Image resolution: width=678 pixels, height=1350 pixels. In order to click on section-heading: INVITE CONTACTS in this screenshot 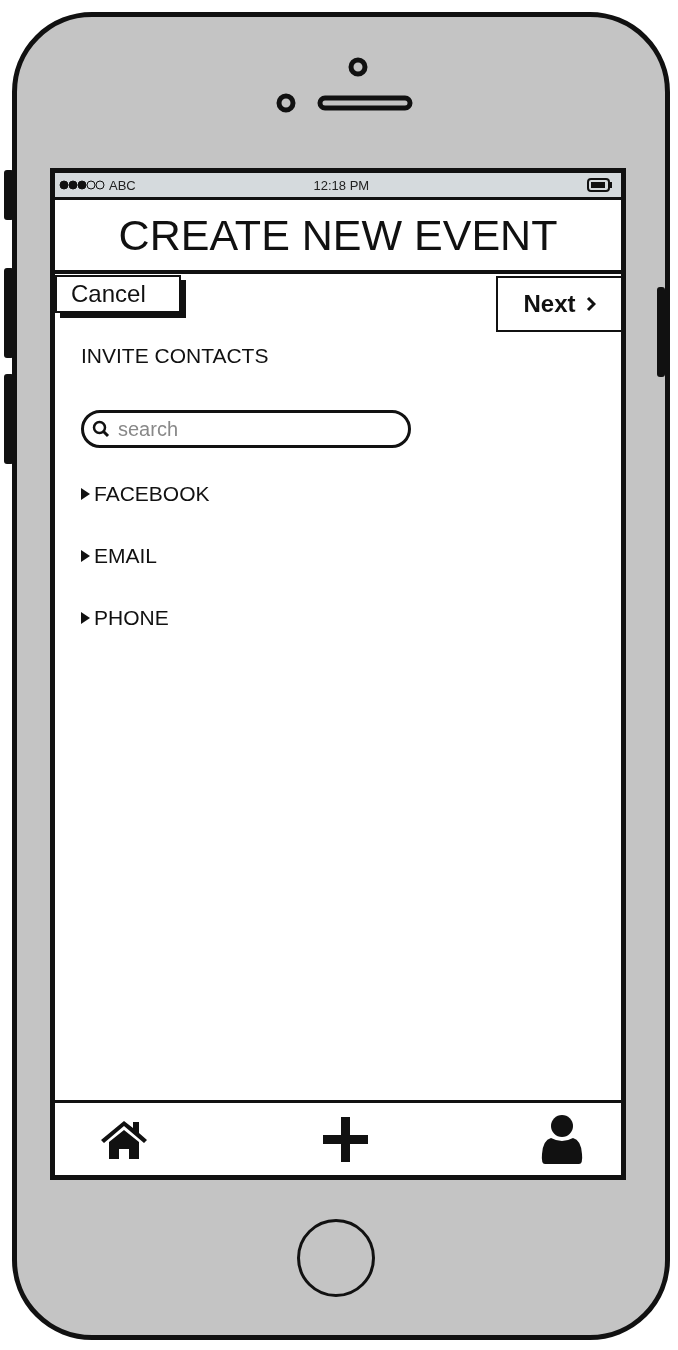, I will do `click(175, 356)`.